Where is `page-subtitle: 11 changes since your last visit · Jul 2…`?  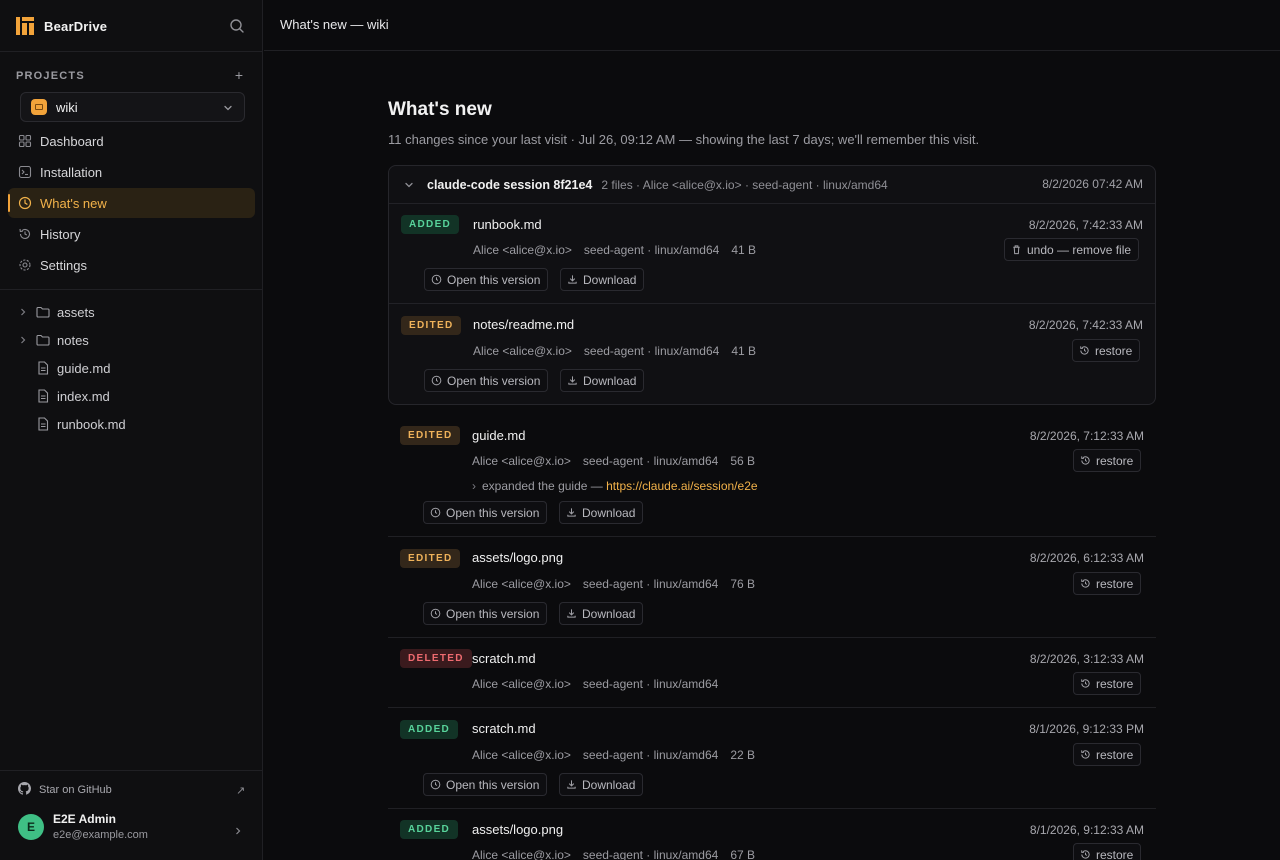 page-subtitle: 11 changes since your last visit · Jul 2… is located at coordinates (684, 139).